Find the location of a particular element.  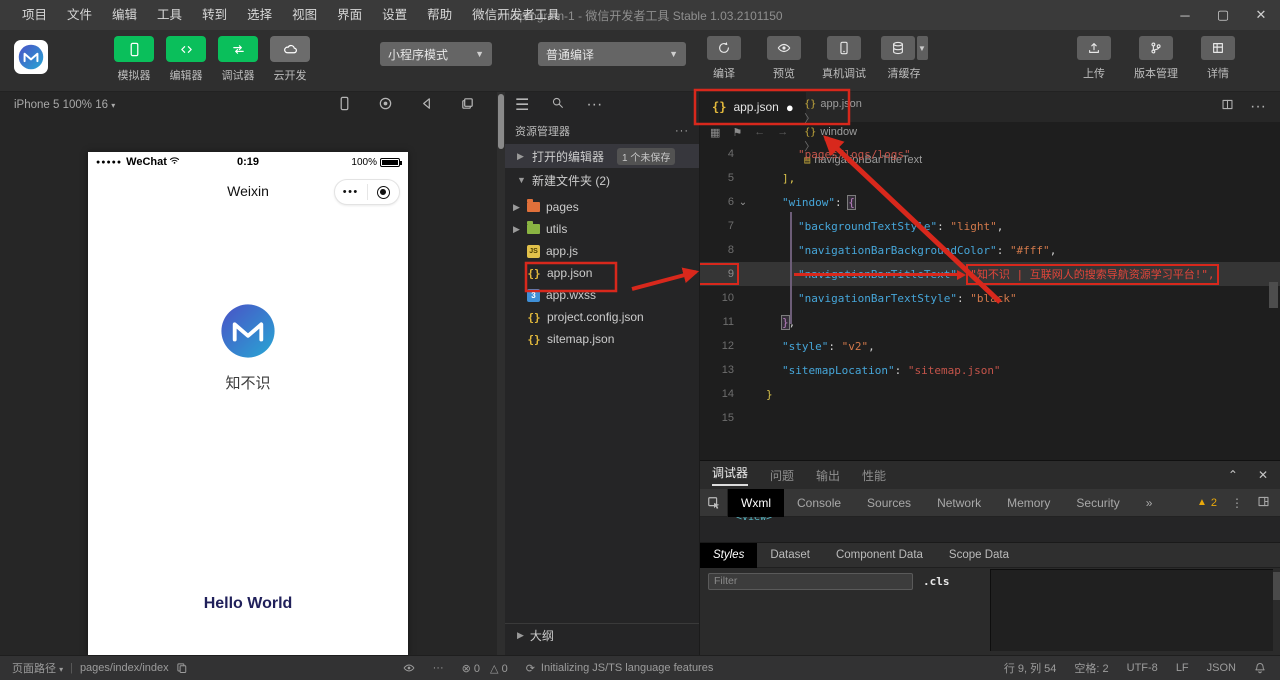

warning-counter: ▲ 2 is located at coordinates (1207, 503).